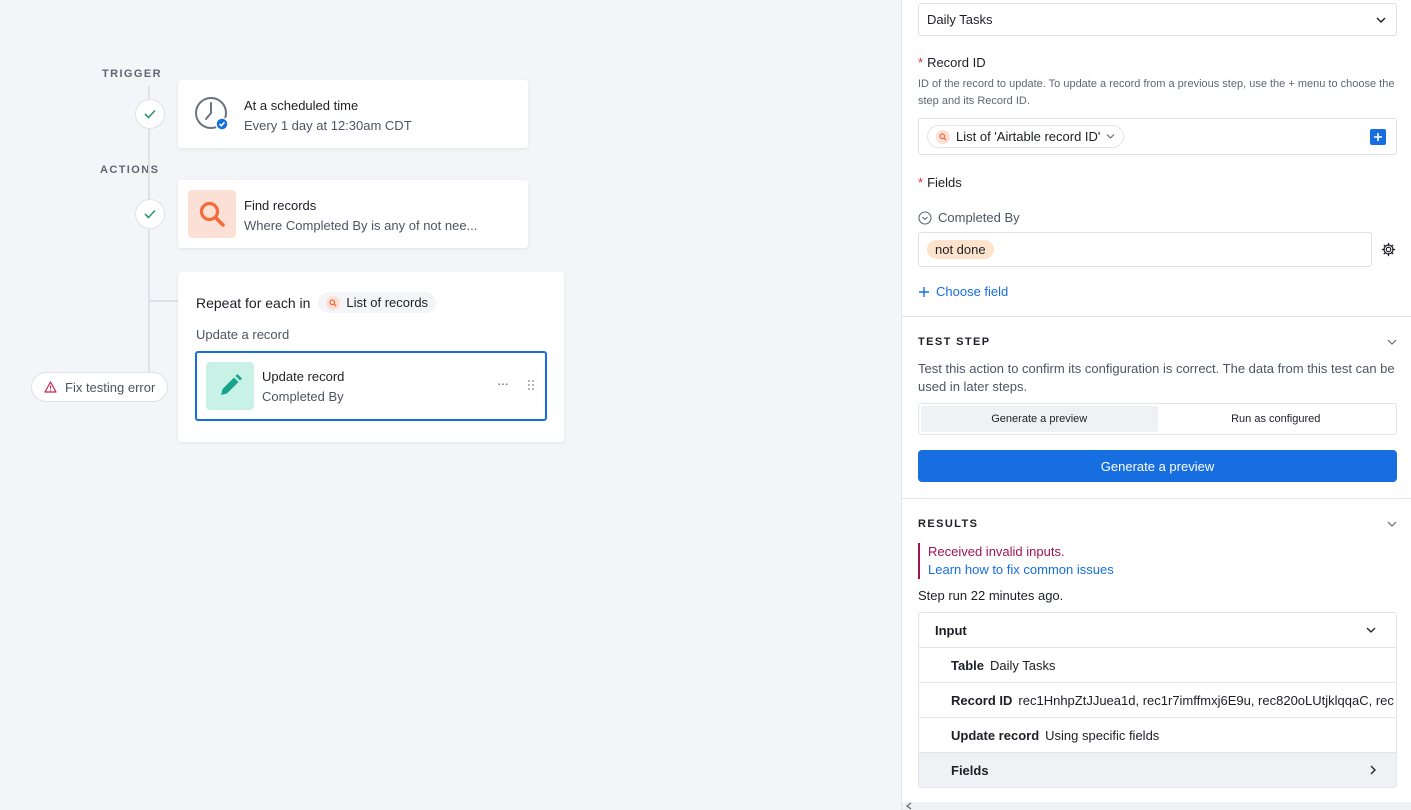  What do you see at coordinates (1156, 806) in the screenshot?
I see `horizontal-scrollbar` at bounding box center [1156, 806].